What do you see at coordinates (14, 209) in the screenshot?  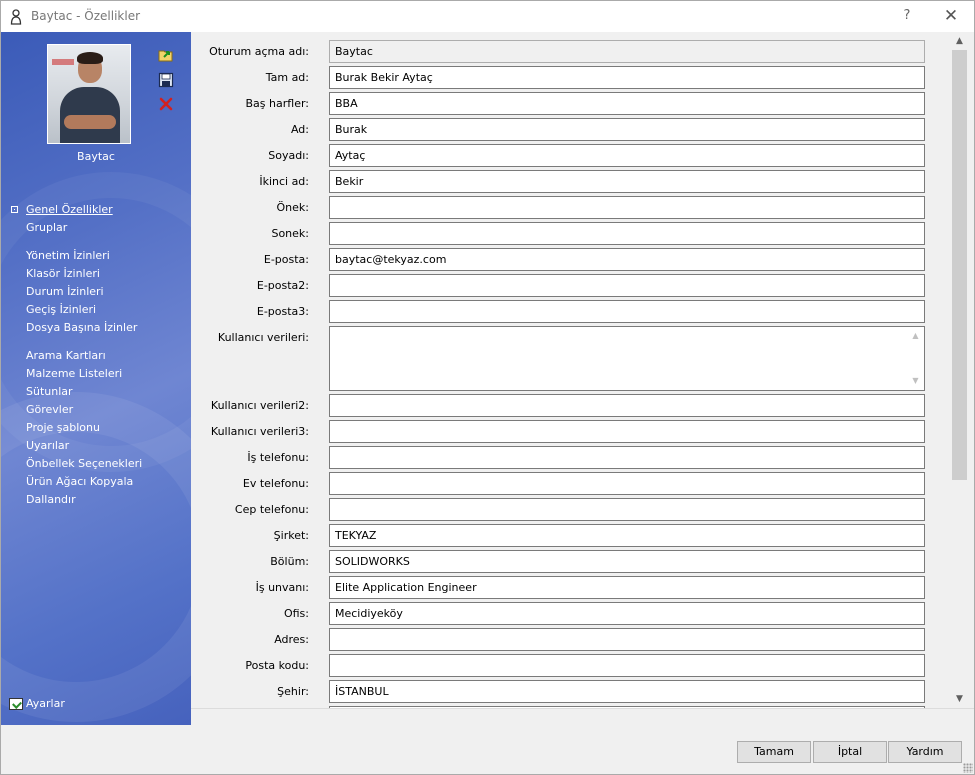 I see `active-nav-bullet` at bounding box center [14, 209].